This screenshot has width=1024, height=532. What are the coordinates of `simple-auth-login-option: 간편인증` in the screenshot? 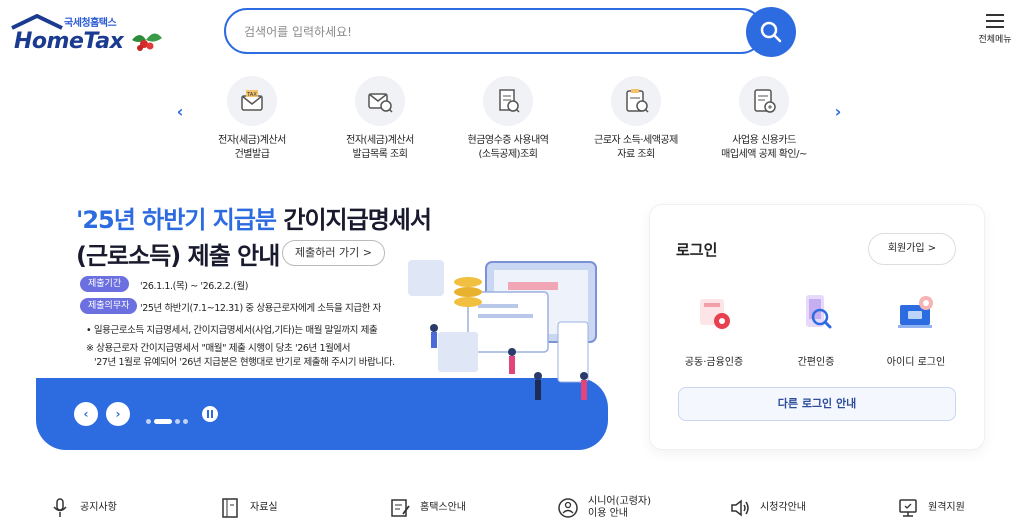 It's located at (816, 330).